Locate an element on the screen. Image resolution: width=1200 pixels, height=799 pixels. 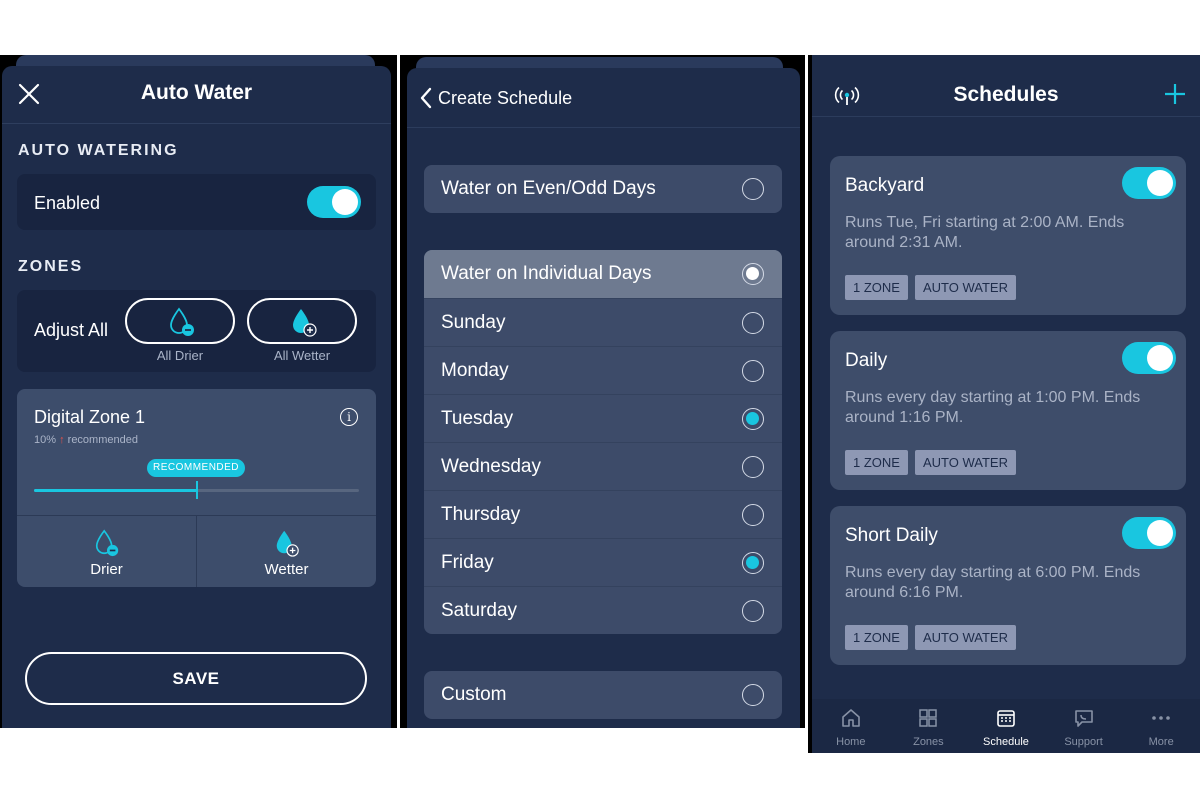
radio-custom is located at coordinates (753, 695).